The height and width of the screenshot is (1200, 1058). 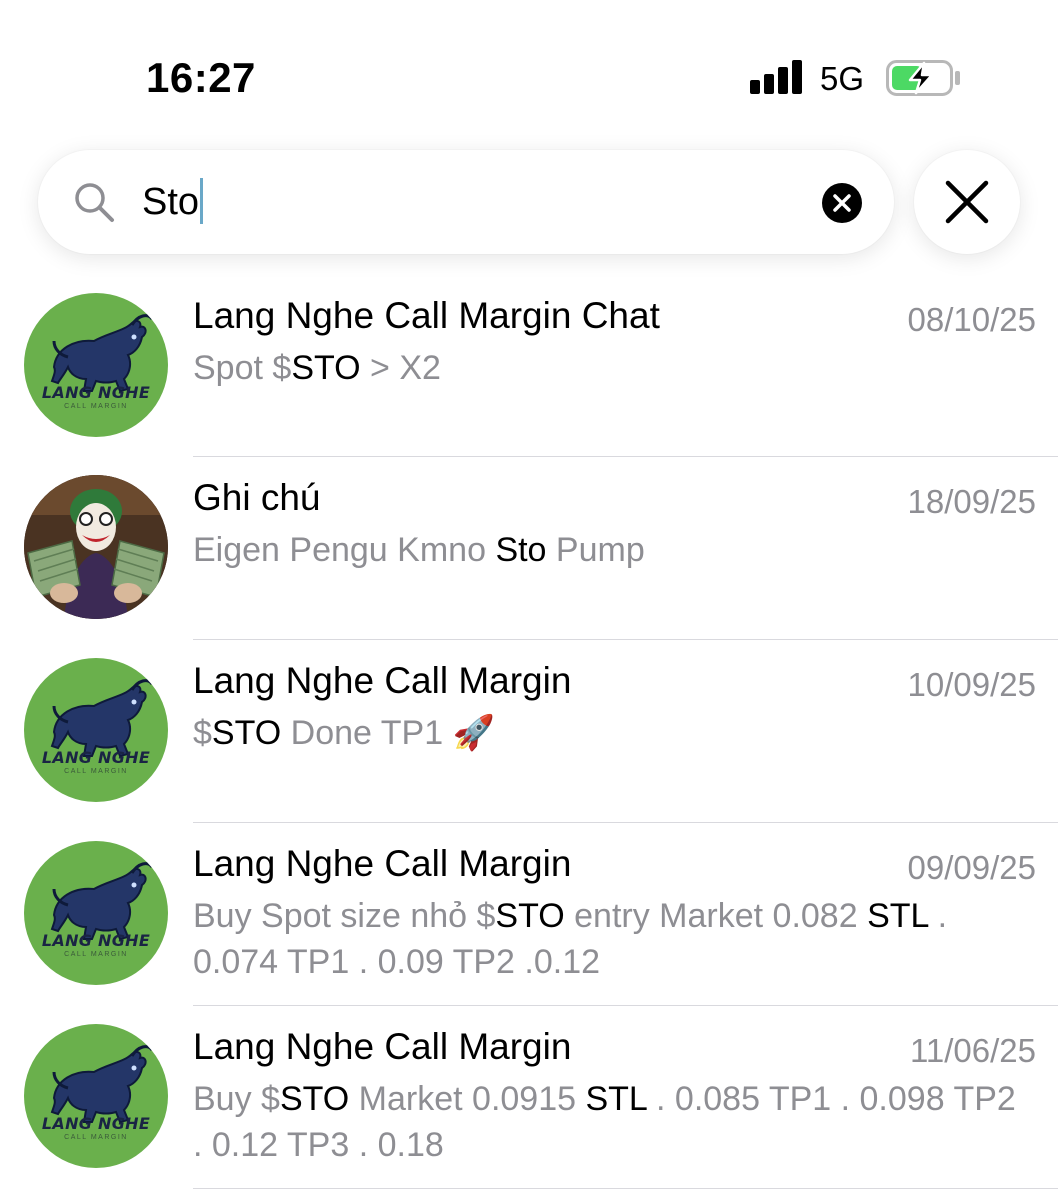 What do you see at coordinates (473, 733) in the screenshot?
I see `rocket-emoji-icon: 🚀` at bounding box center [473, 733].